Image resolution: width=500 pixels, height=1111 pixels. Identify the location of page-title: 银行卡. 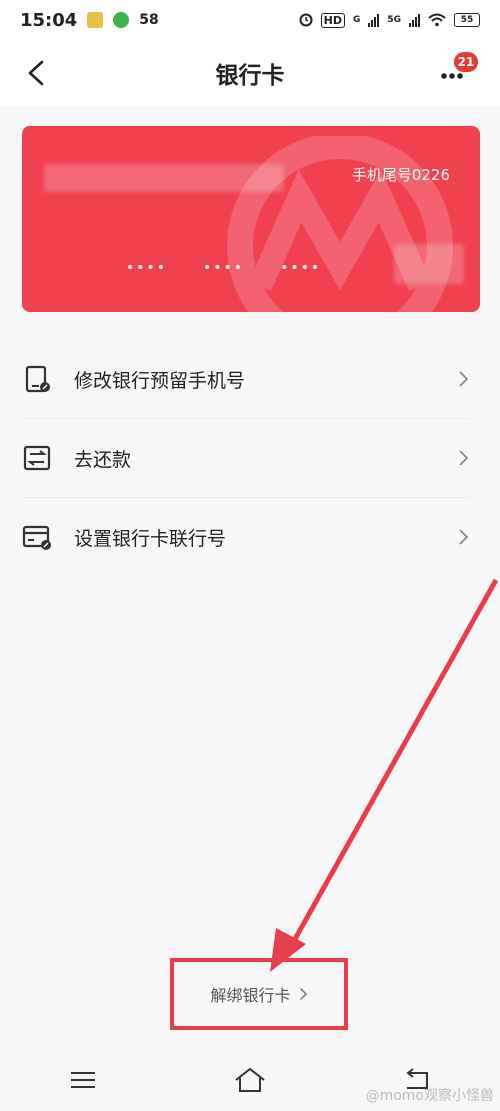
(250, 76).